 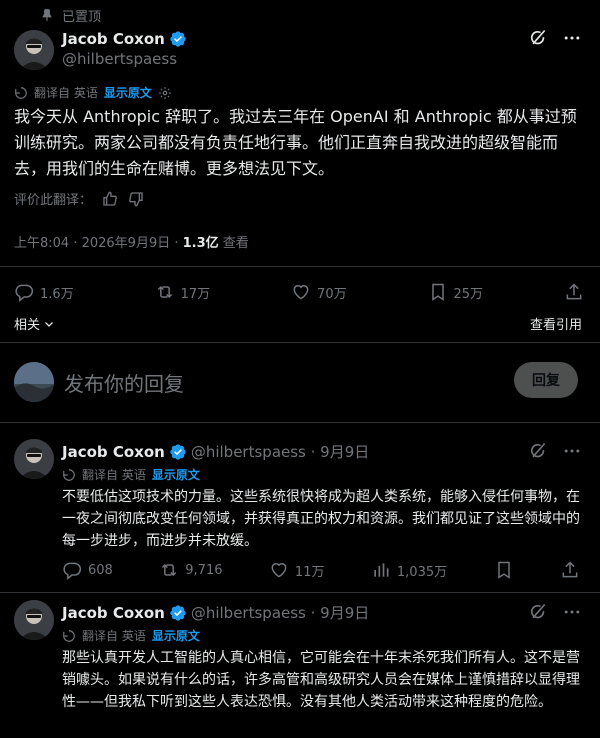 What do you see at coordinates (27, 325) in the screenshot?
I see `related-label: 相关` at bounding box center [27, 325].